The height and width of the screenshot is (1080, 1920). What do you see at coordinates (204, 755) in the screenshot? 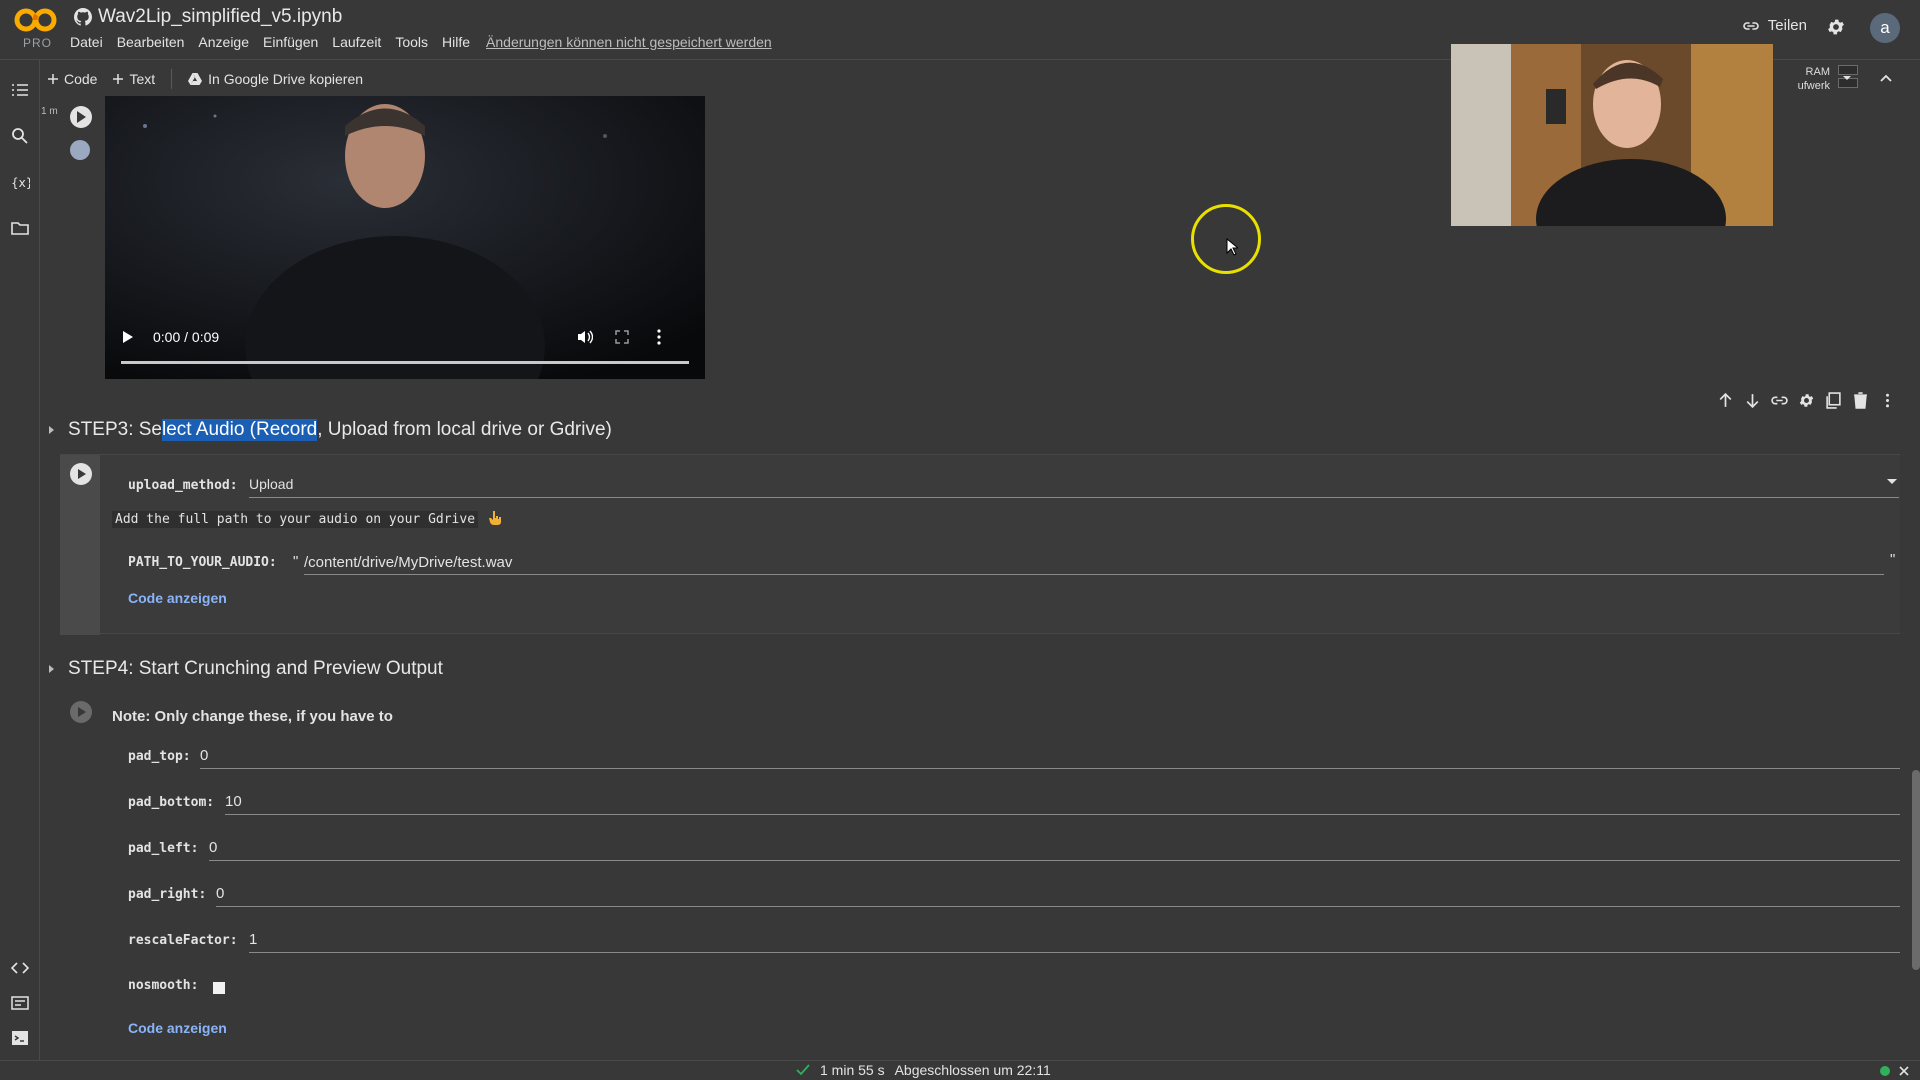
I see `pad-top-input: 0` at bounding box center [204, 755].